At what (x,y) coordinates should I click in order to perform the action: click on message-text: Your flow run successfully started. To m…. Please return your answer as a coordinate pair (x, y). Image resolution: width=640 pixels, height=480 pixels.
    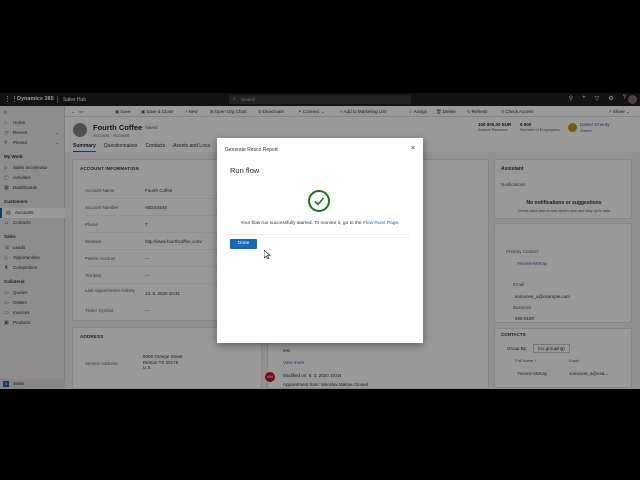
    Looking at the image, I should click on (301, 223).